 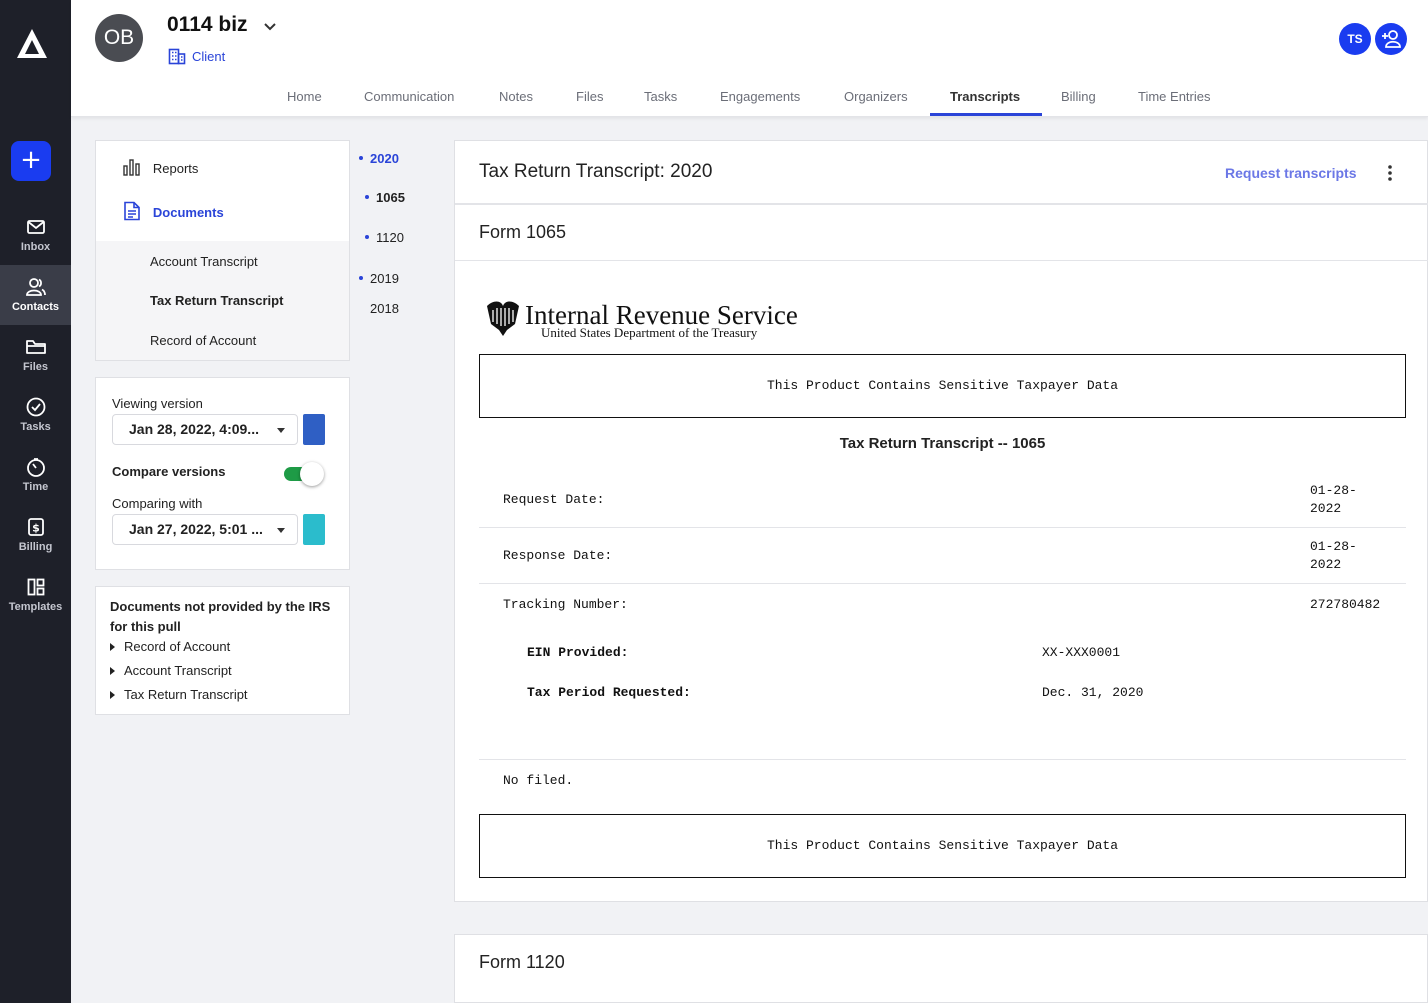 I want to click on form-item-1065: 1065, so click(x=385, y=197).